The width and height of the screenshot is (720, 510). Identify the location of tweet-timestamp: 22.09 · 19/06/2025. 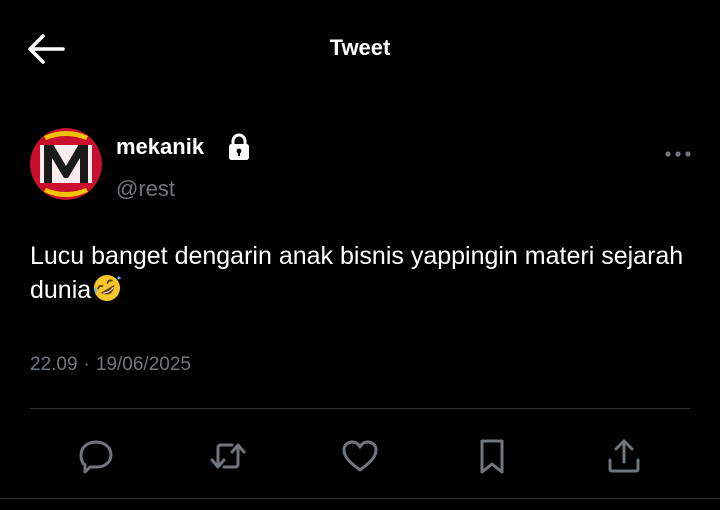
(110, 365).